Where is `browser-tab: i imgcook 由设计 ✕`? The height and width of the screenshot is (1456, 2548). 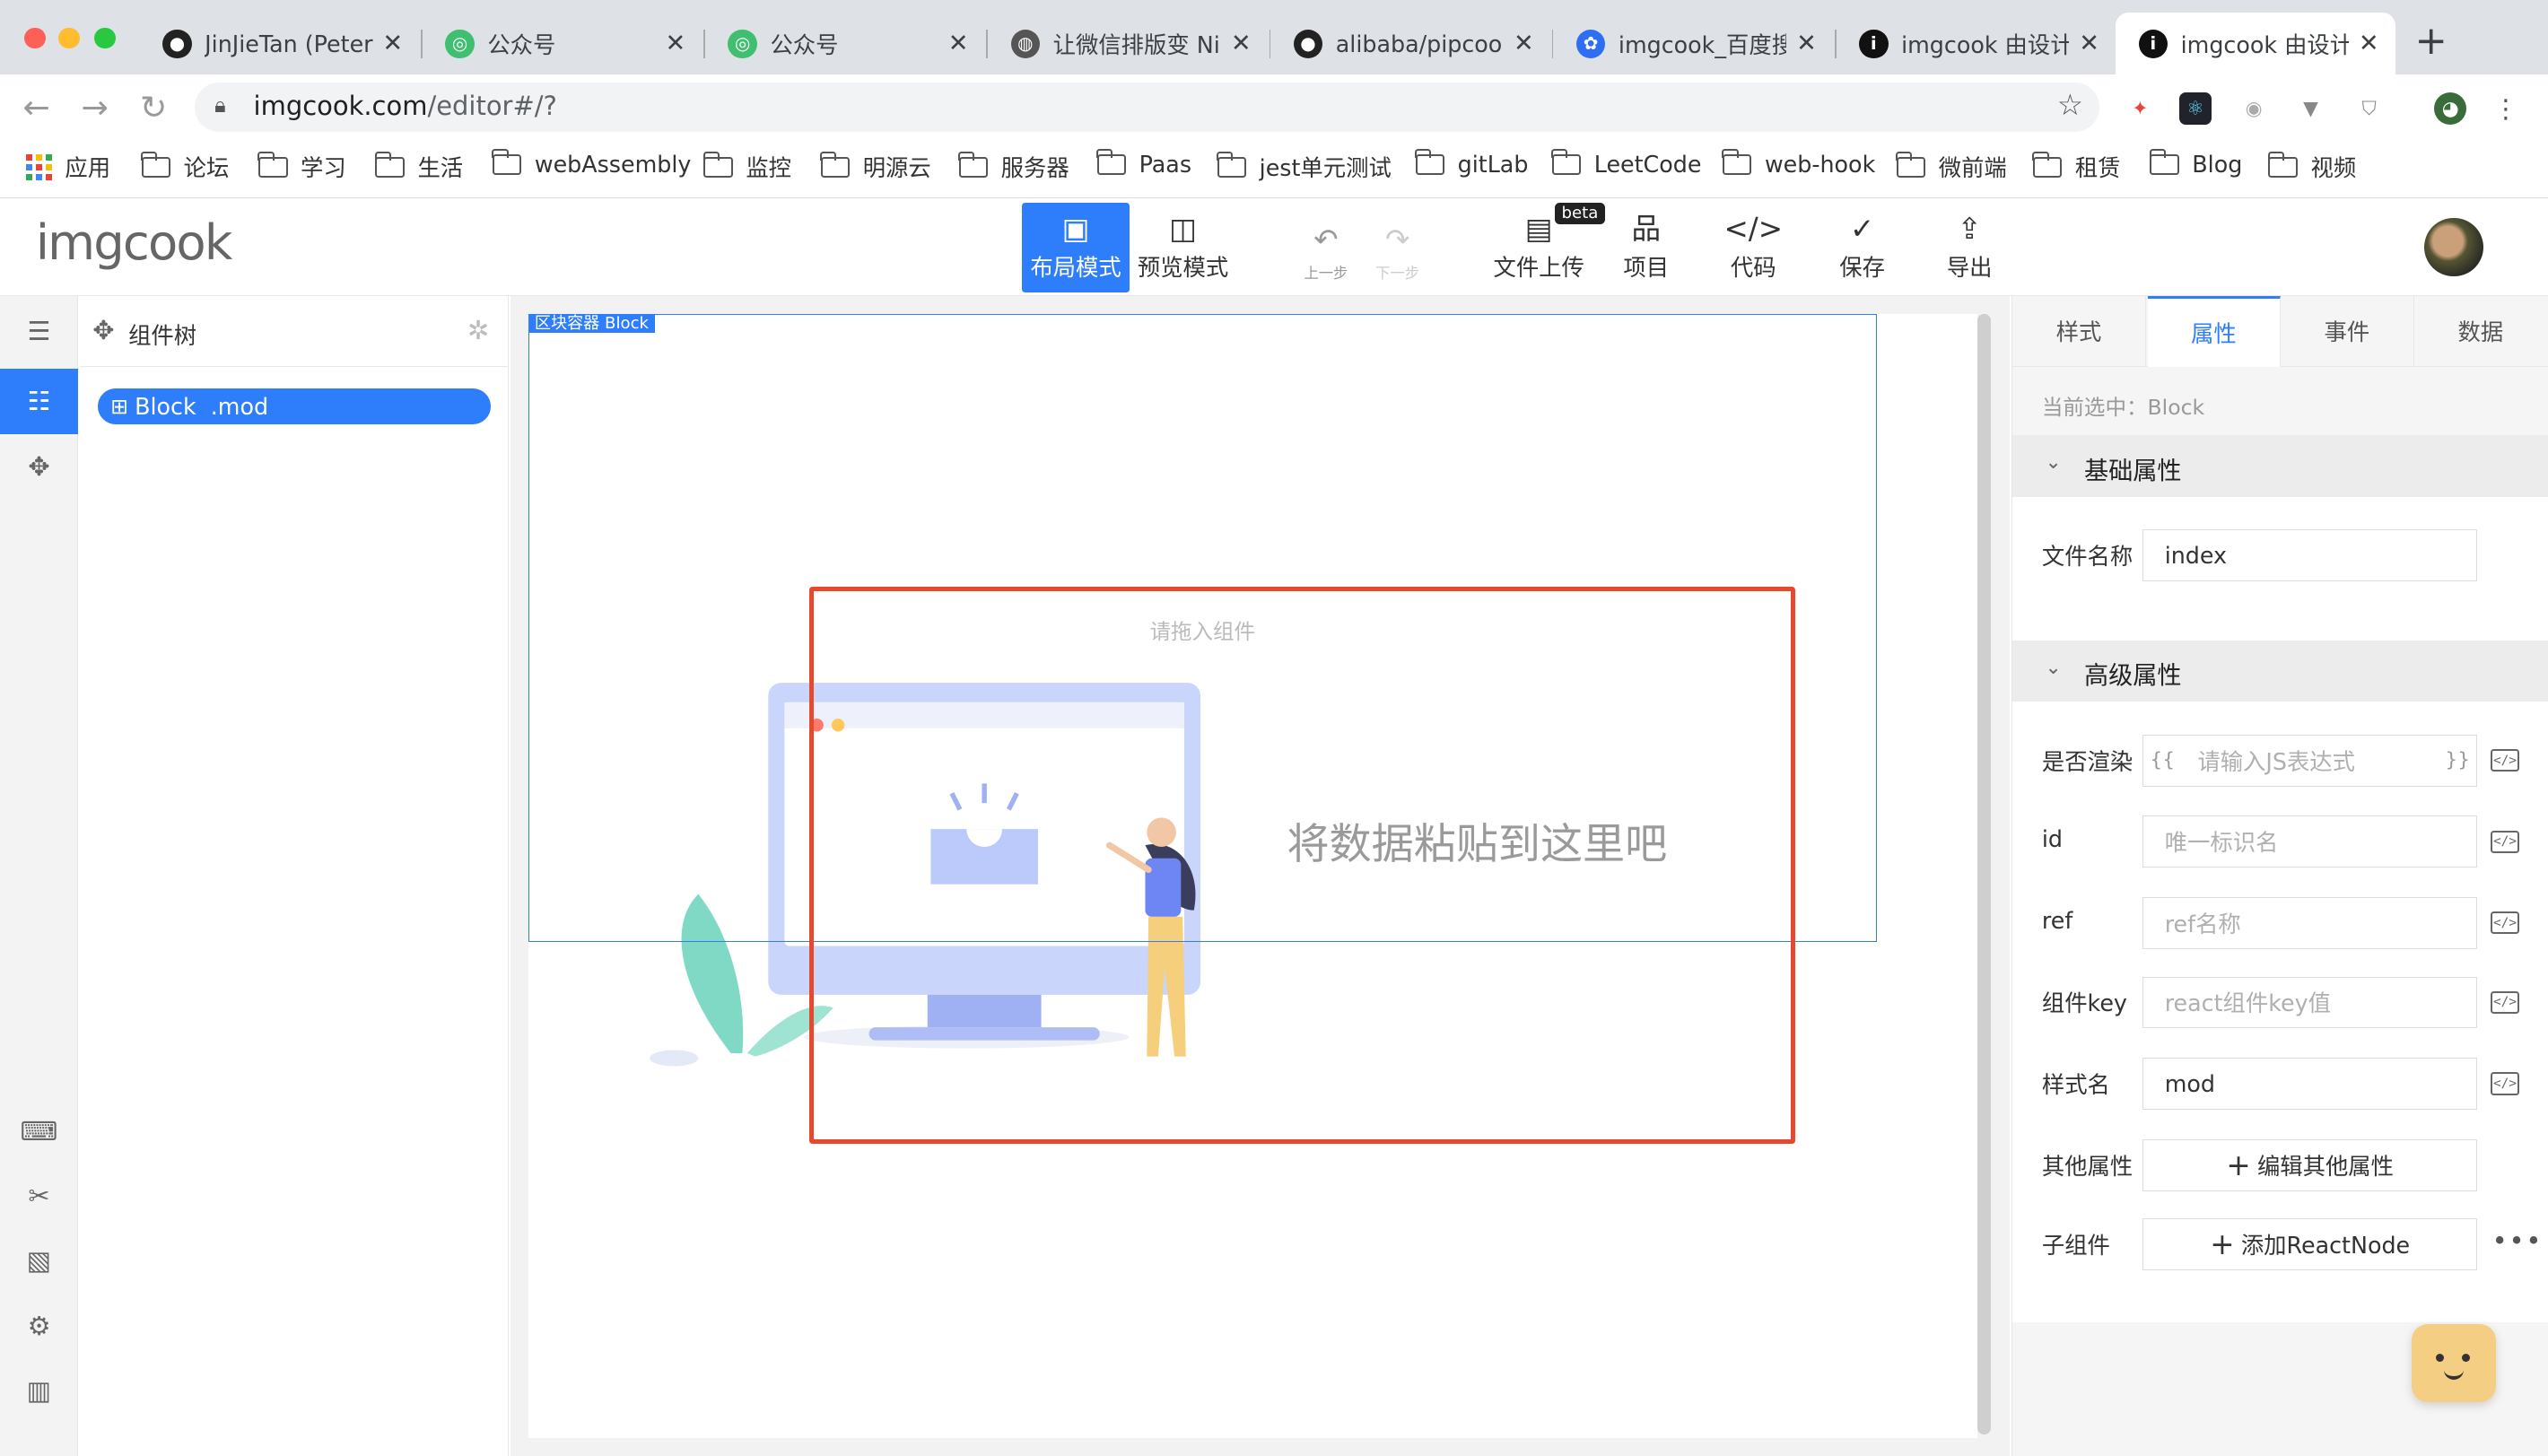
browser-tab: i imgcook 由设计 ✕ is located at coordinates (1977, 43).